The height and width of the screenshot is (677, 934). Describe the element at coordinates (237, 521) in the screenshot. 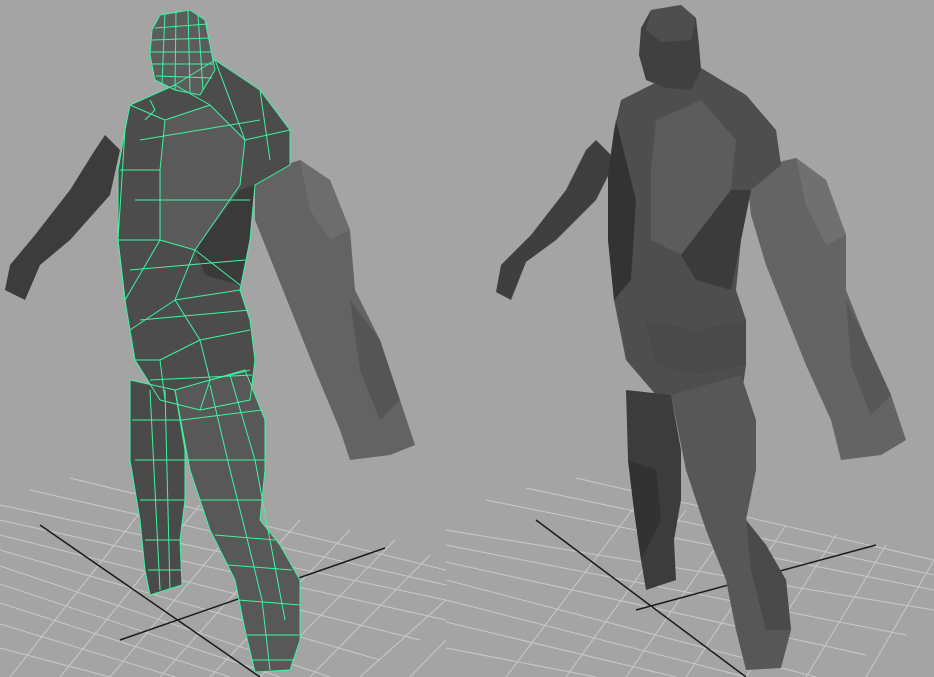

I see `front-leg` at that location.